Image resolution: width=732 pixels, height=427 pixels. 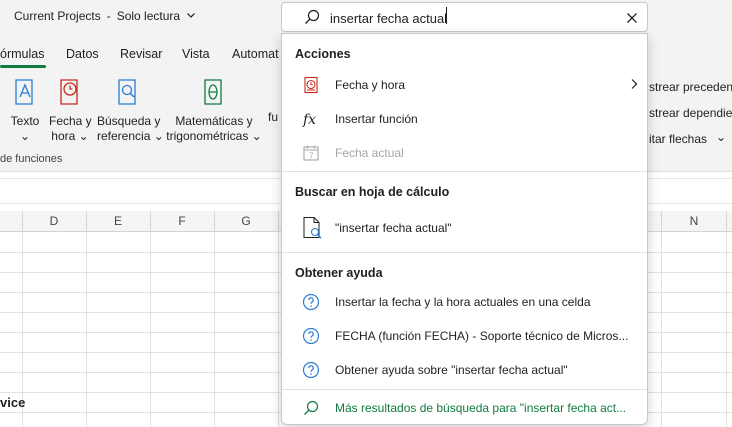 What do you see at coordinates (214, 111) in the screenshot?
I see `math-trig-button: Matemáticas y trigonométricas ⌄` at bounding box center [214, 111].